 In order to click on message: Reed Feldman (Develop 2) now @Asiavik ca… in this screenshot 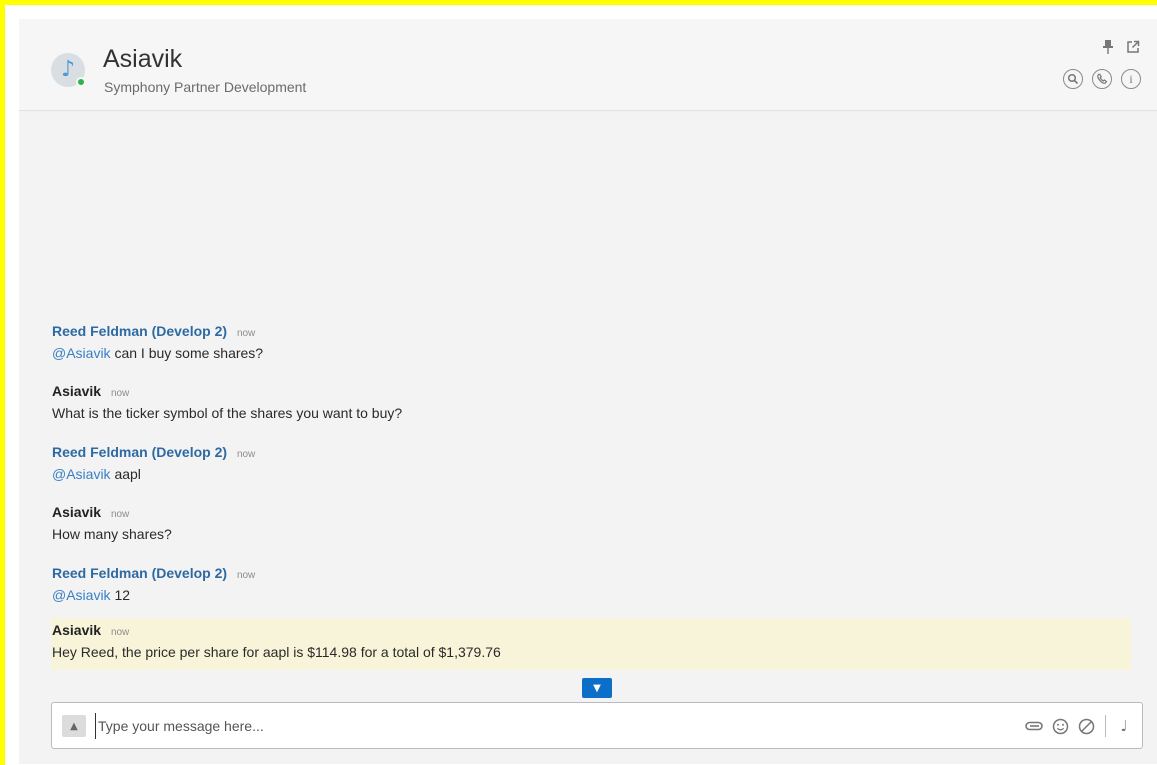, I will do `click(575, 347)`.